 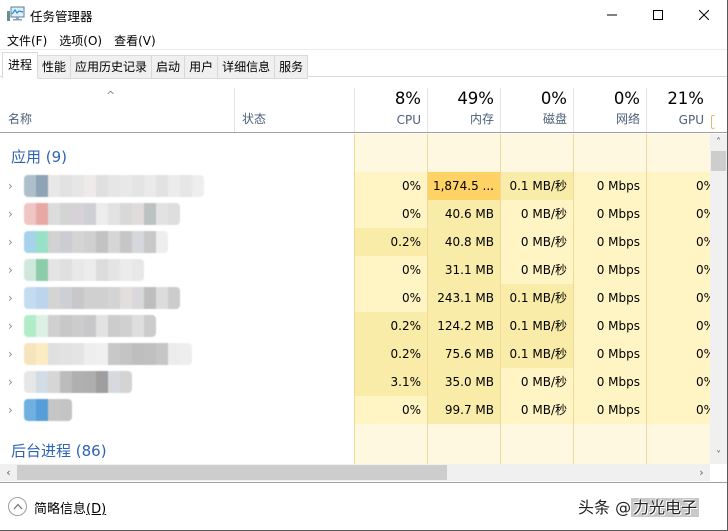 I want to click on menu-view: 查看(V), so click(x=134, y=40).